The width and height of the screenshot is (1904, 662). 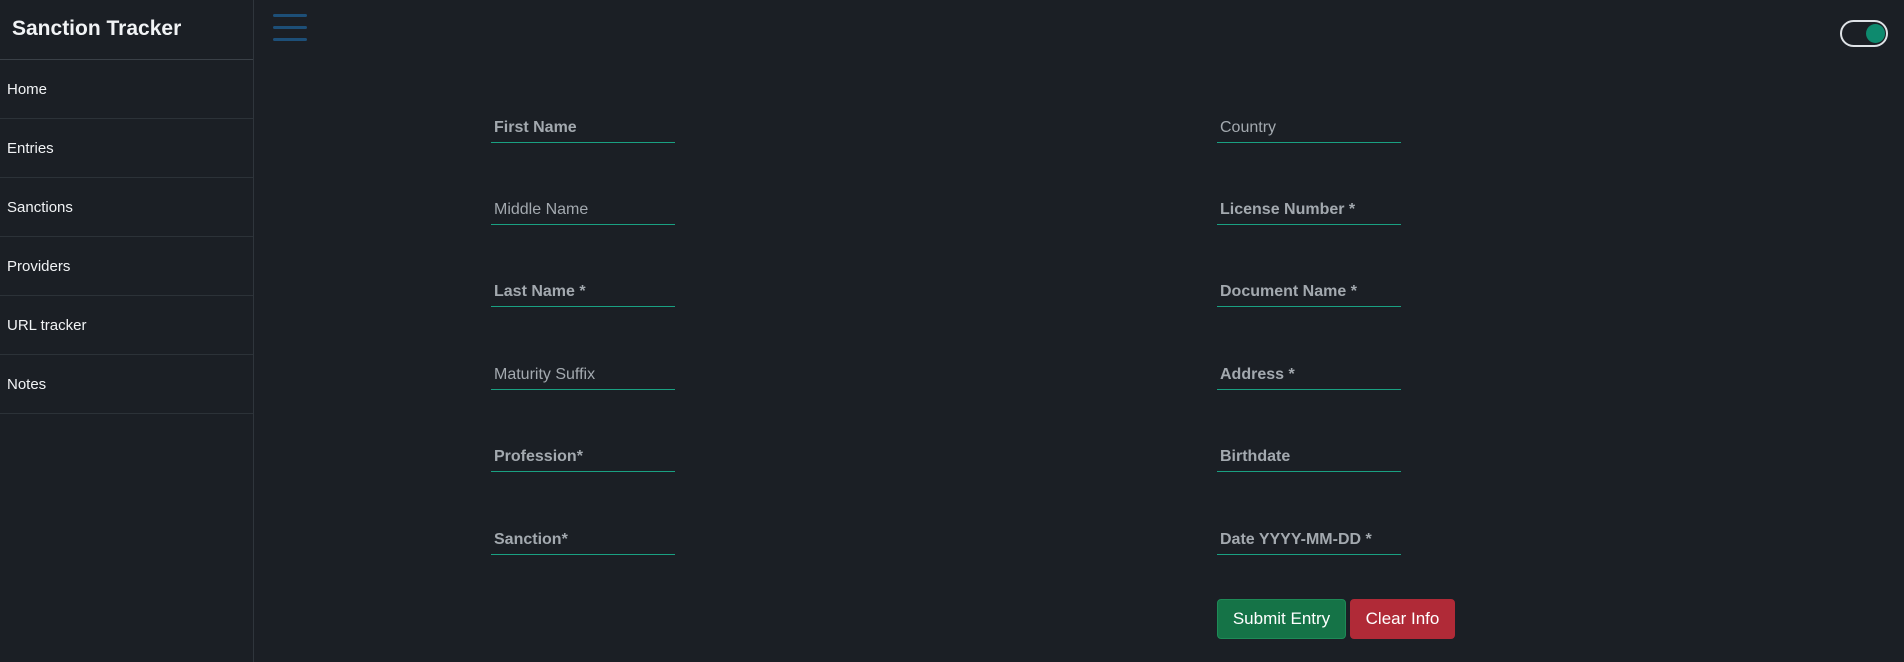 I want to click on address-input, so click(x=1309, y=375).